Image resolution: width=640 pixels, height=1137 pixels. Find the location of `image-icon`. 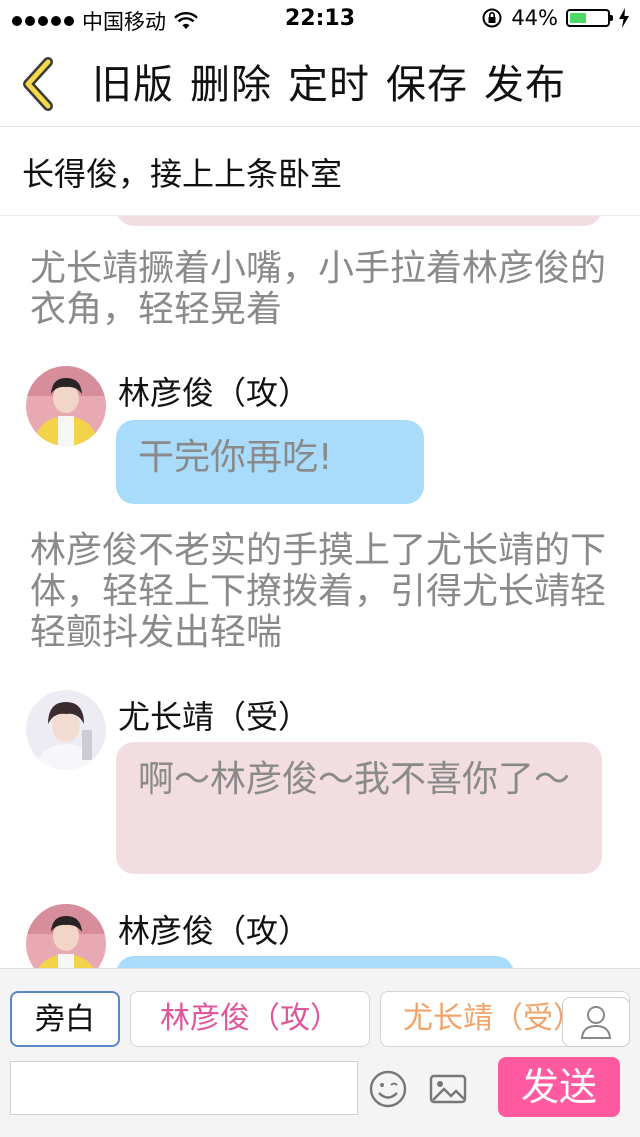

image-icon is located at coordinates (448, 1089).